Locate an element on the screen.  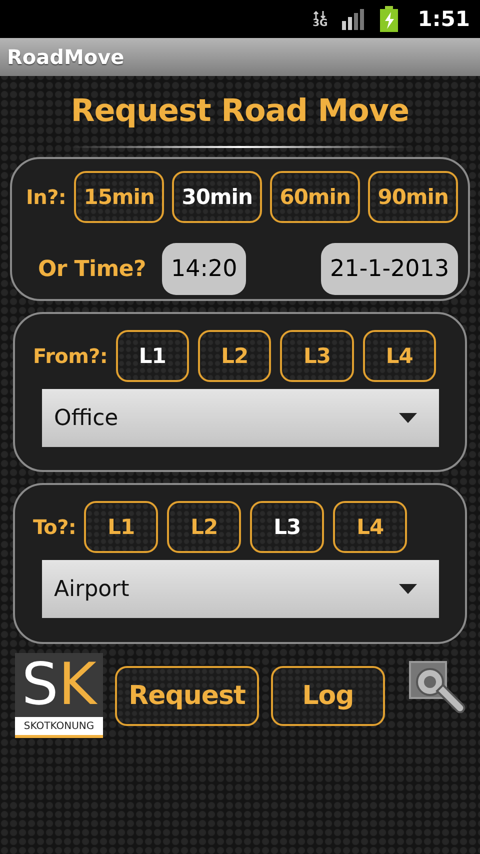
in-label: In?: is located at coordinates (46, 197).